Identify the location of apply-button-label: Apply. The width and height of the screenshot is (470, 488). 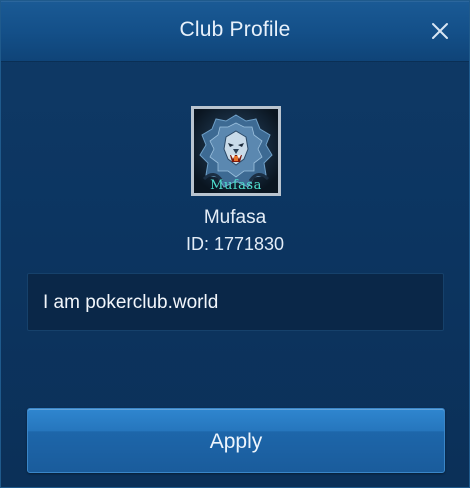
(236, 441).